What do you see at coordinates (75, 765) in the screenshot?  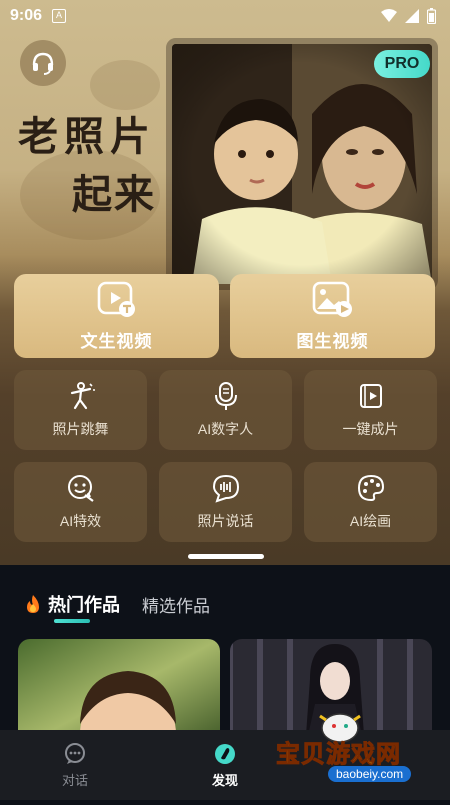 I see `nav-chat: 对话` at bounding box center [75, 765].